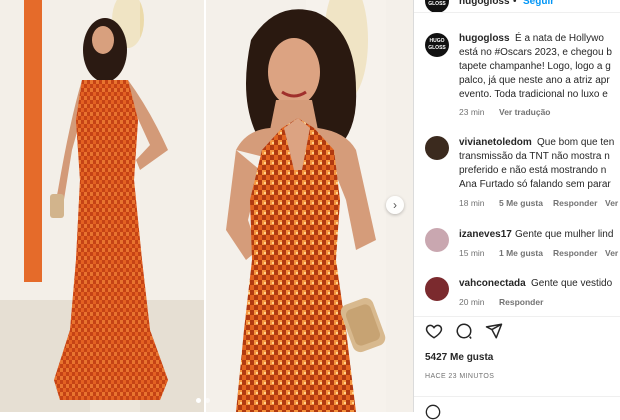 The height and width of the screenshot is (420, 620). Describe the element at coordinates (525, 112) in the screenshot. I see `translate-link: Ver tradução` at that location.